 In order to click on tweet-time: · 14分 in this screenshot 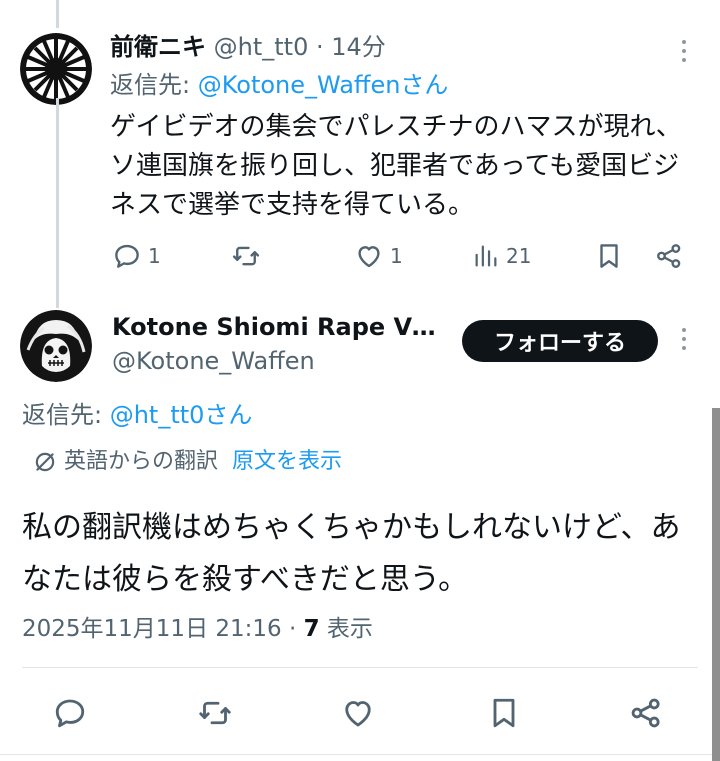, I will do `click(351, 47)`.